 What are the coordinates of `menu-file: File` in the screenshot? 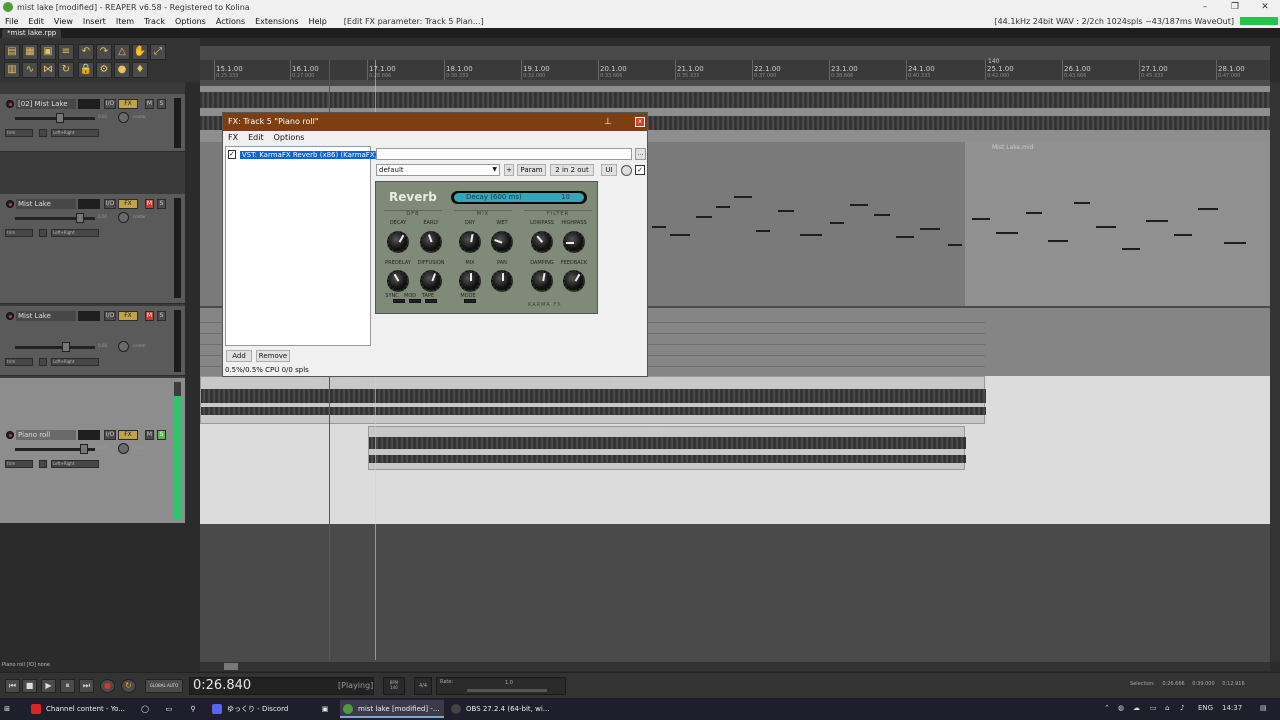 It's located at (11, 21).